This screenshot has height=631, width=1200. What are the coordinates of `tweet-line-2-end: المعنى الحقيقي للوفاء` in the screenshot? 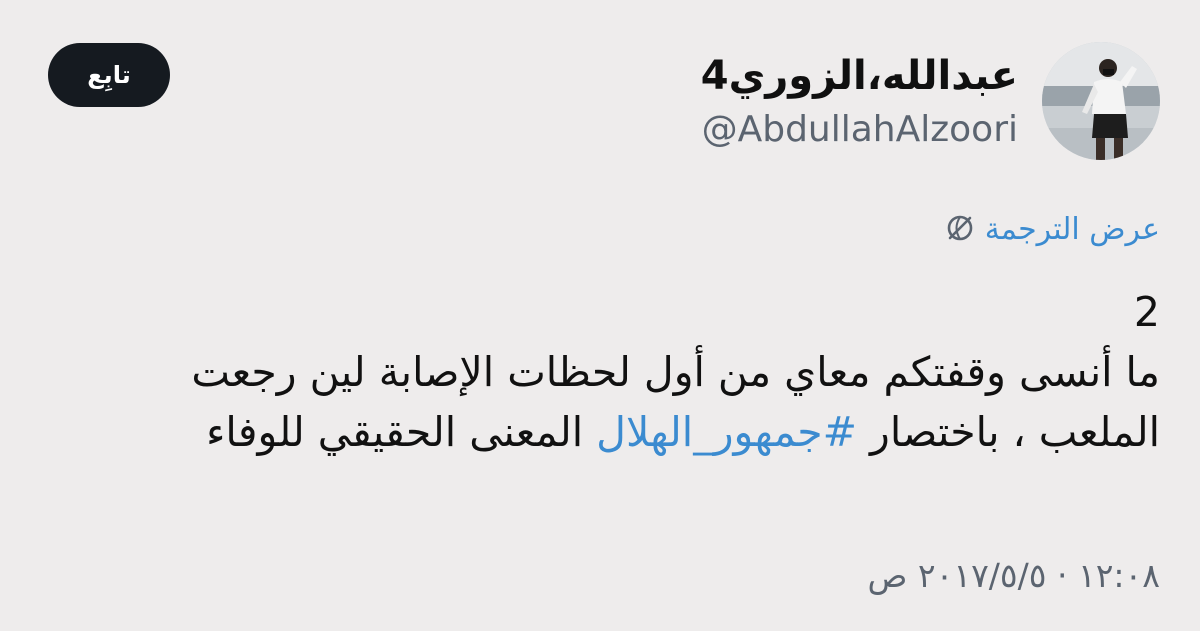 It's located at (395, 432).